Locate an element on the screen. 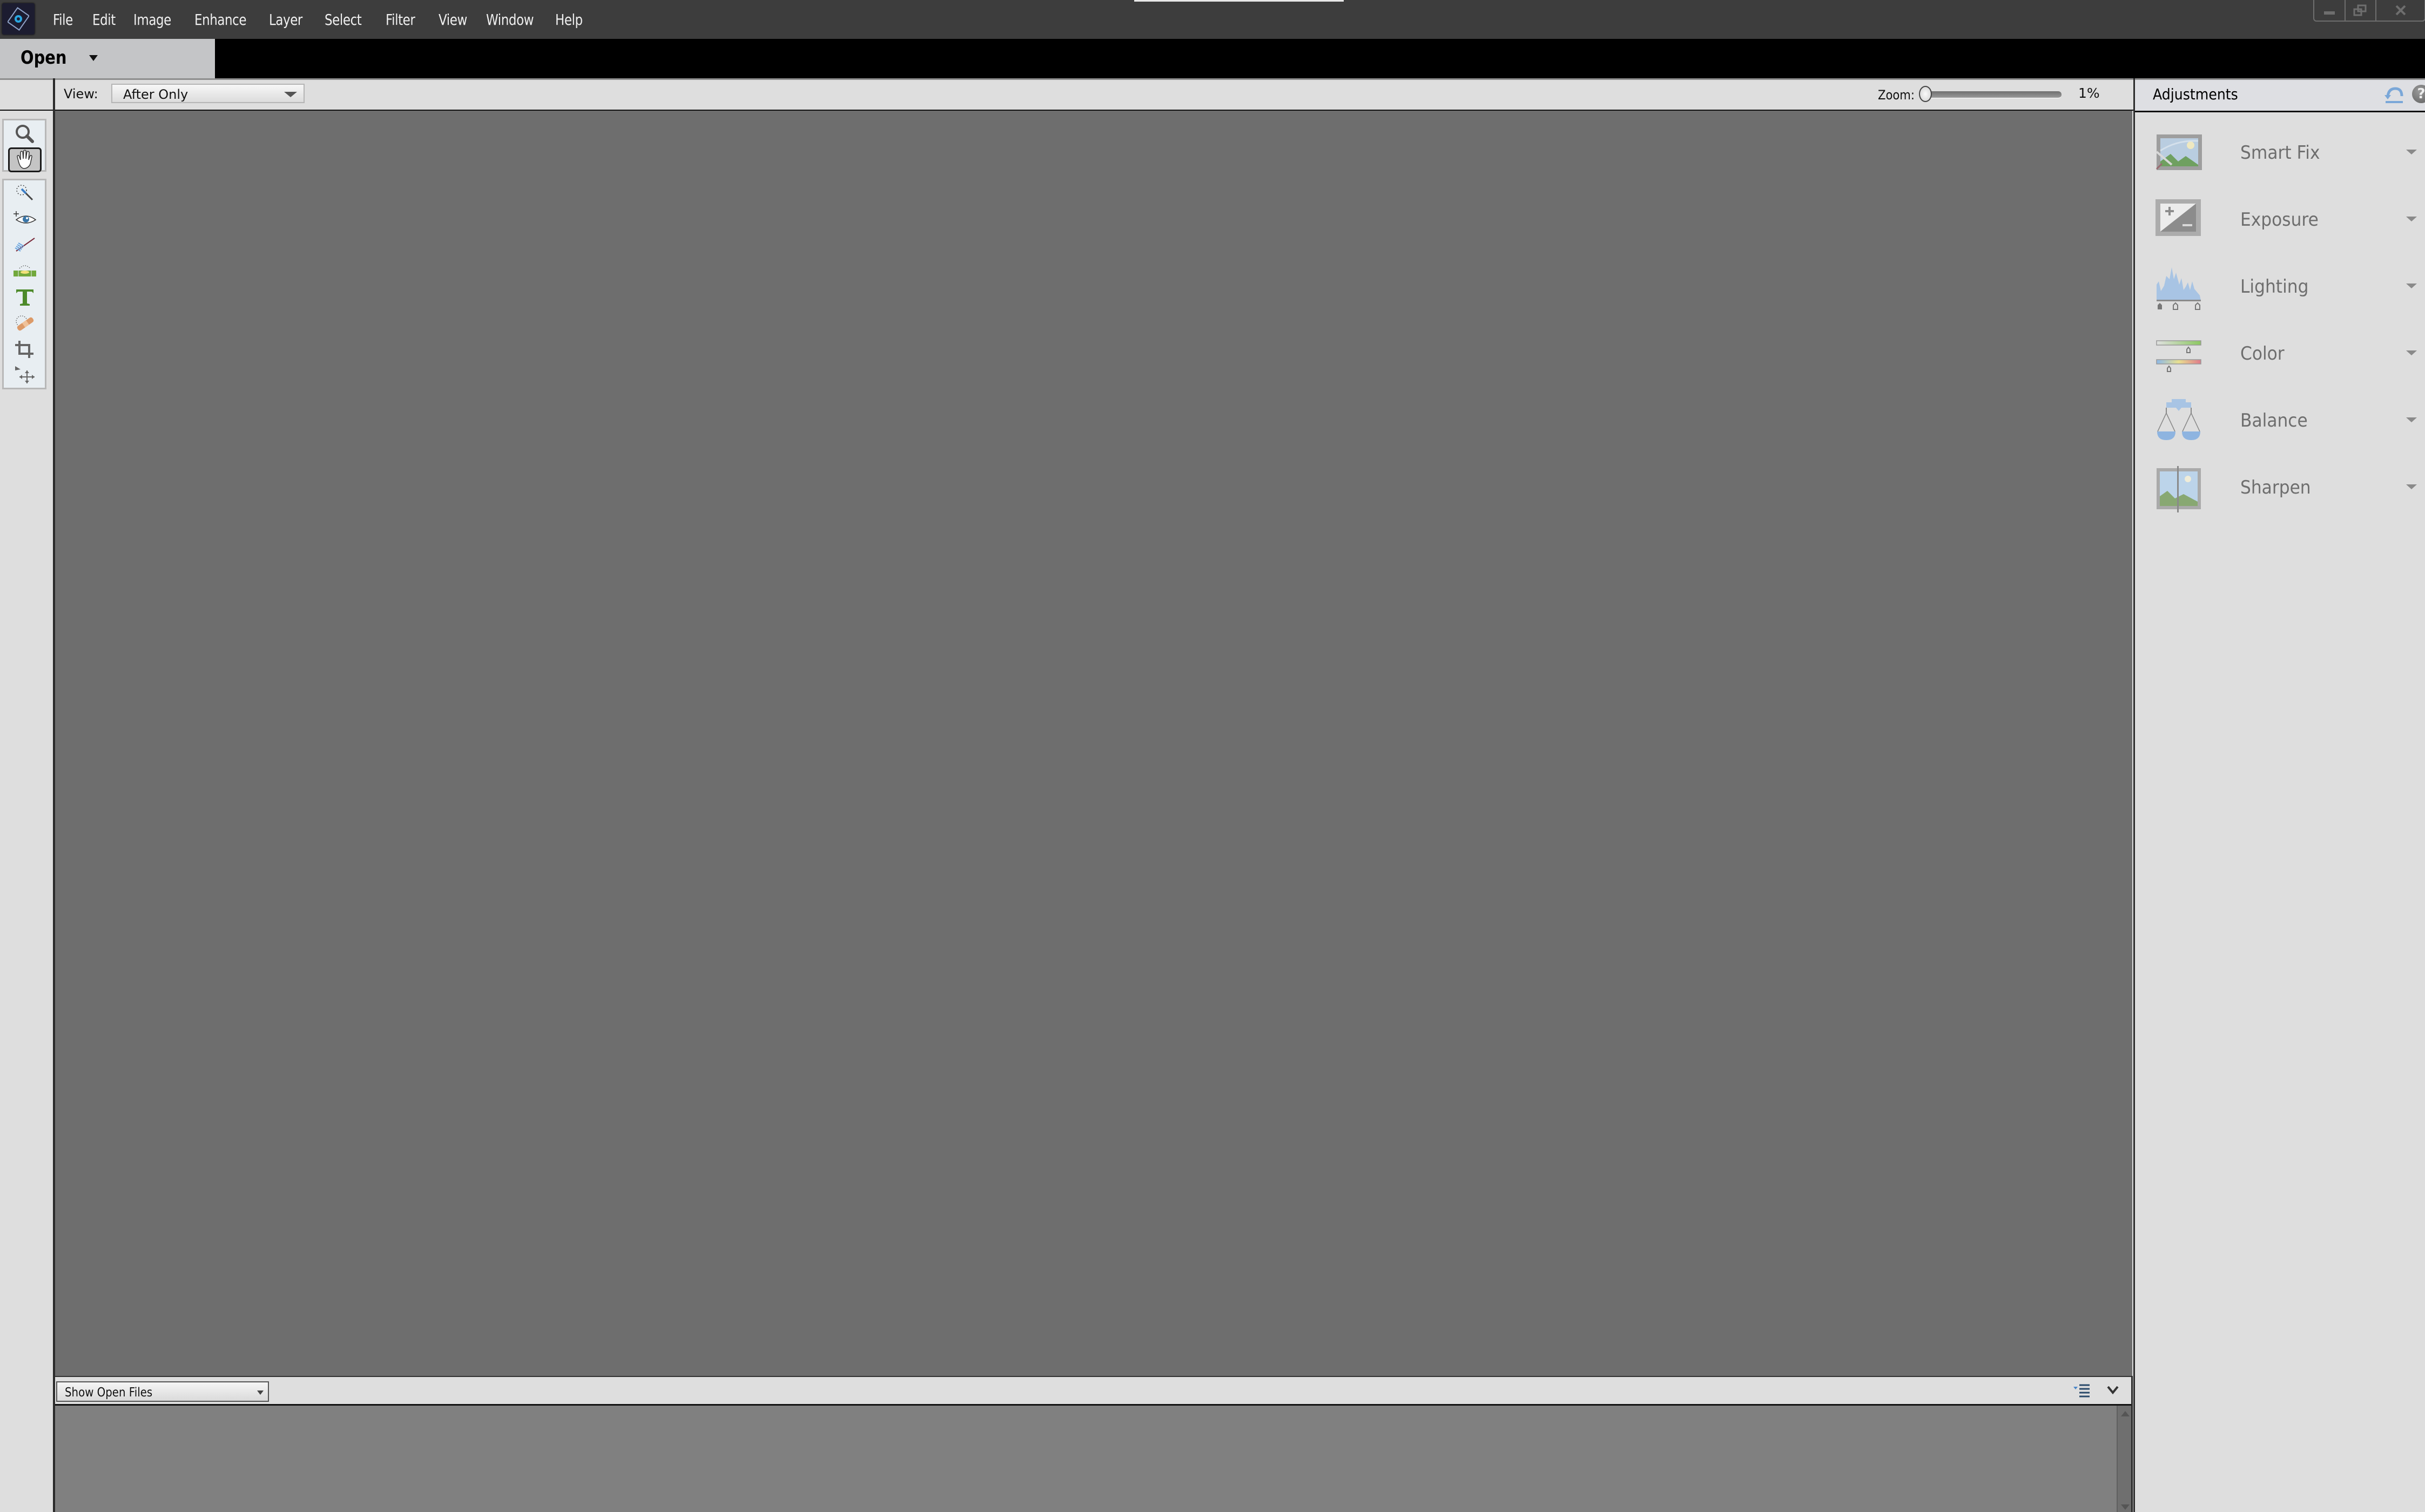 The width and height of the screenshot is (2425, 1512). help-icon: ? is located at coordinates (2418, 94).